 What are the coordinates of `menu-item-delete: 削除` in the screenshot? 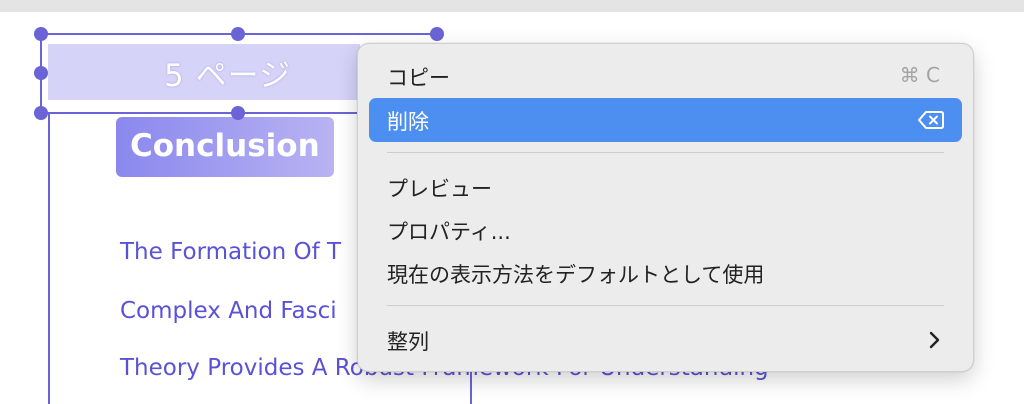 It's located at (665, 120).